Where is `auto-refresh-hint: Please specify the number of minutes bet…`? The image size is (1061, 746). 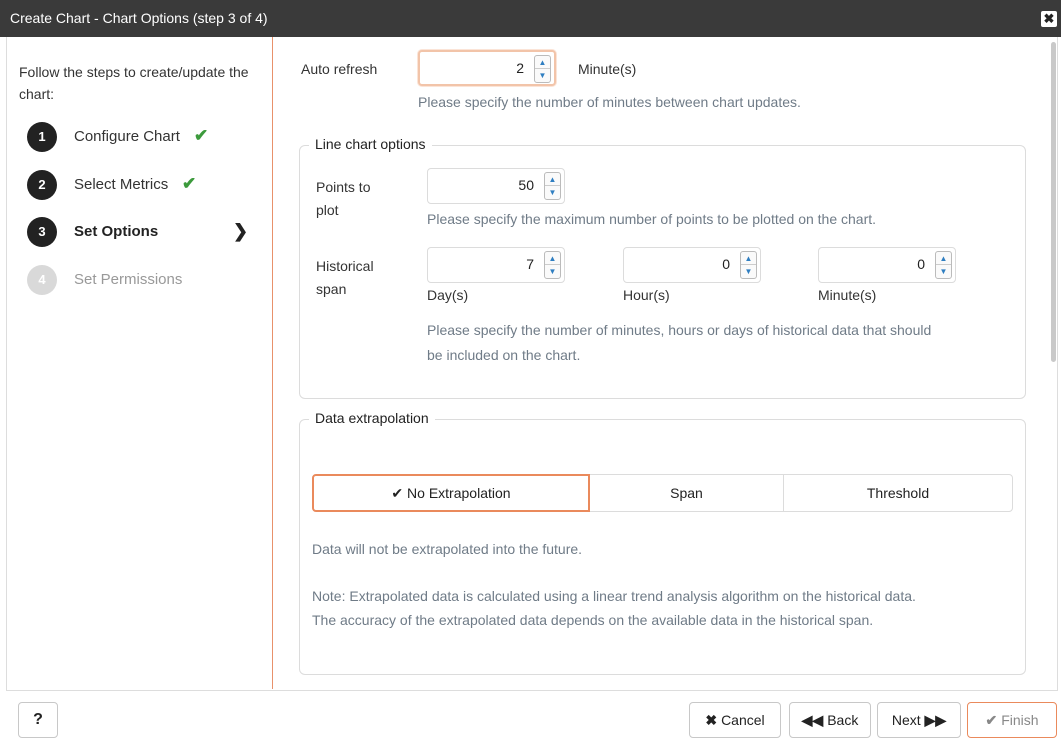
auto-refresh-hint: Please specify the number of minutes bet… is located at coordinates (609, 102).